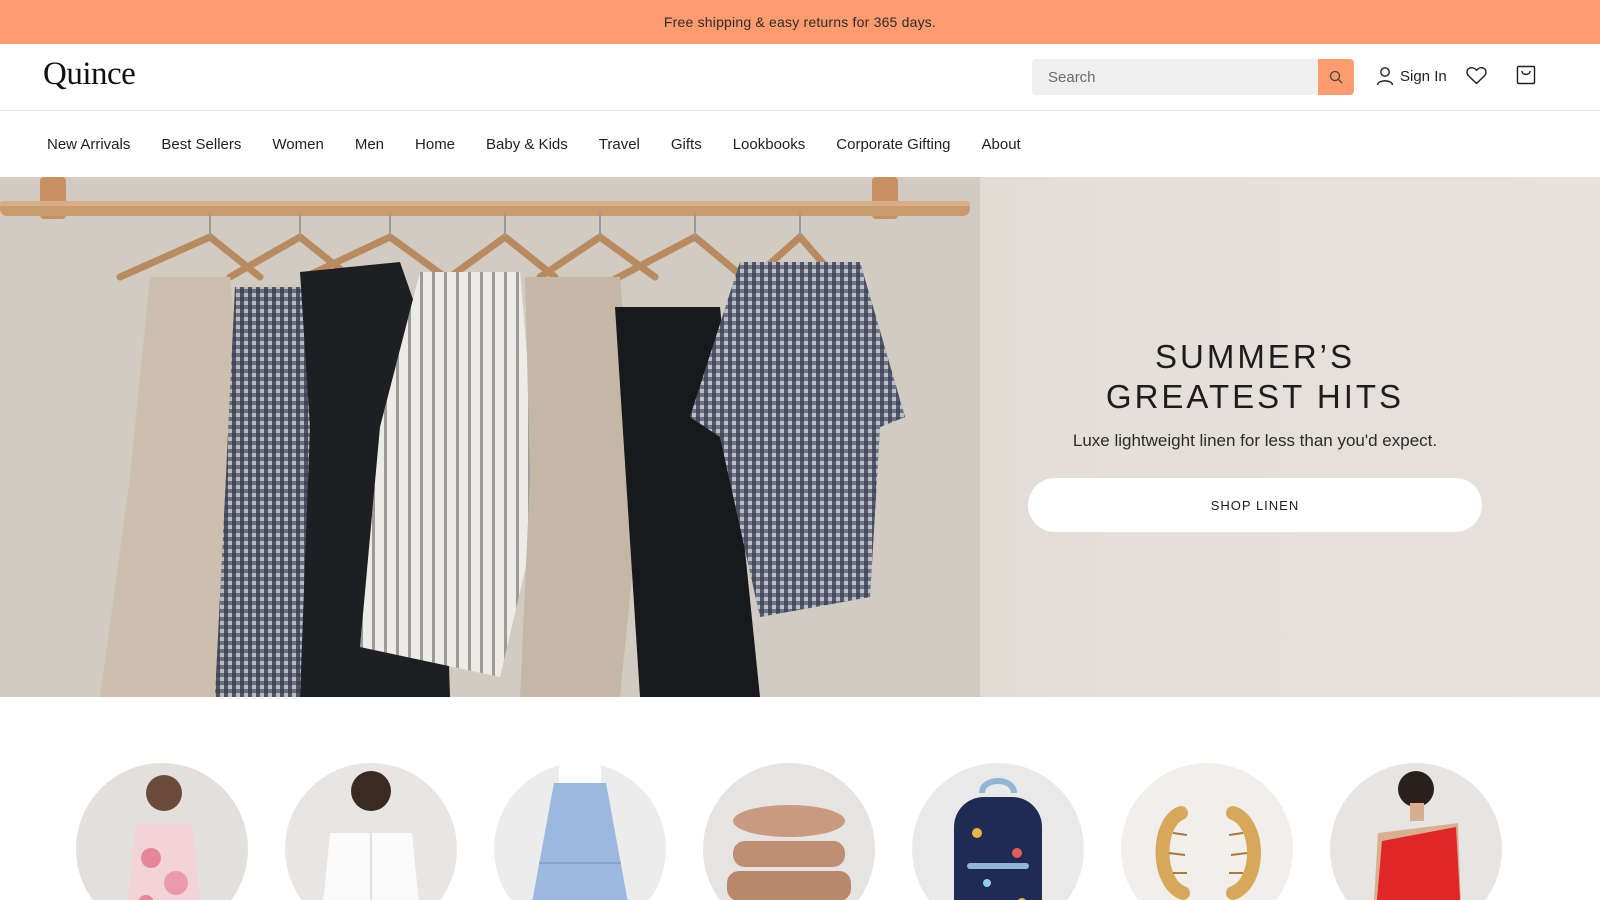 The image size is (1600, 900). Describe the element at coordinates (297, 144) in the screenshot. I see `nav-item-women: Women` at that location.